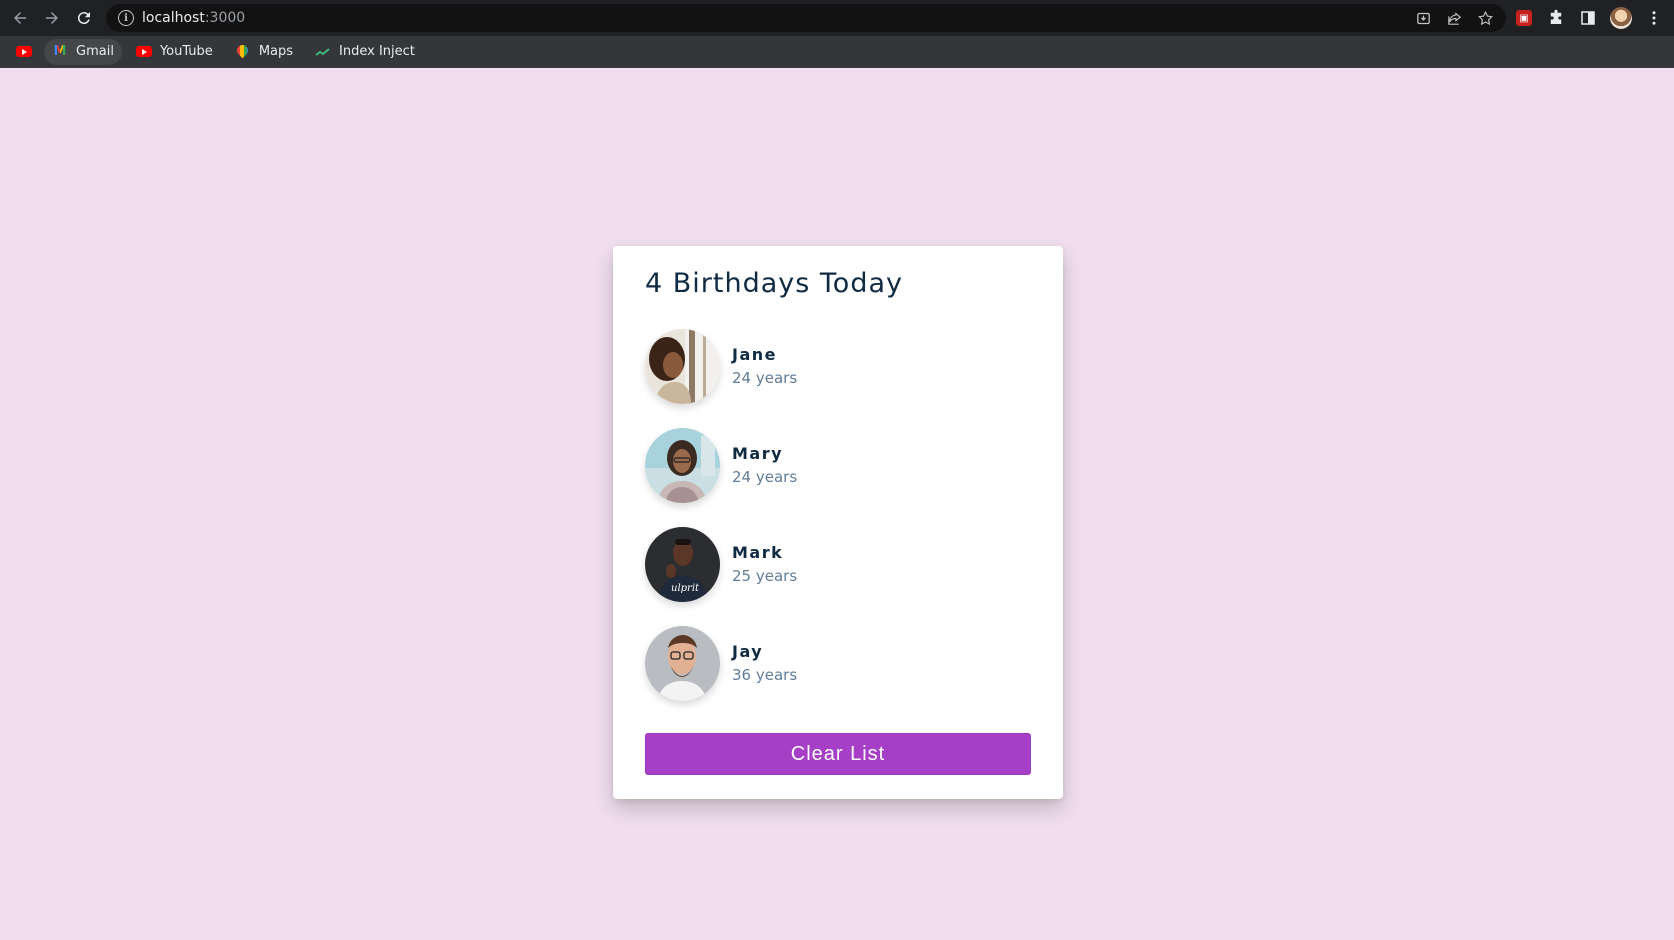 The width and height of the screenshot is (1674, 940). Describe the element at coordinates (243, 52) in the screenshot. I see `maps-pin-icon` at that location.